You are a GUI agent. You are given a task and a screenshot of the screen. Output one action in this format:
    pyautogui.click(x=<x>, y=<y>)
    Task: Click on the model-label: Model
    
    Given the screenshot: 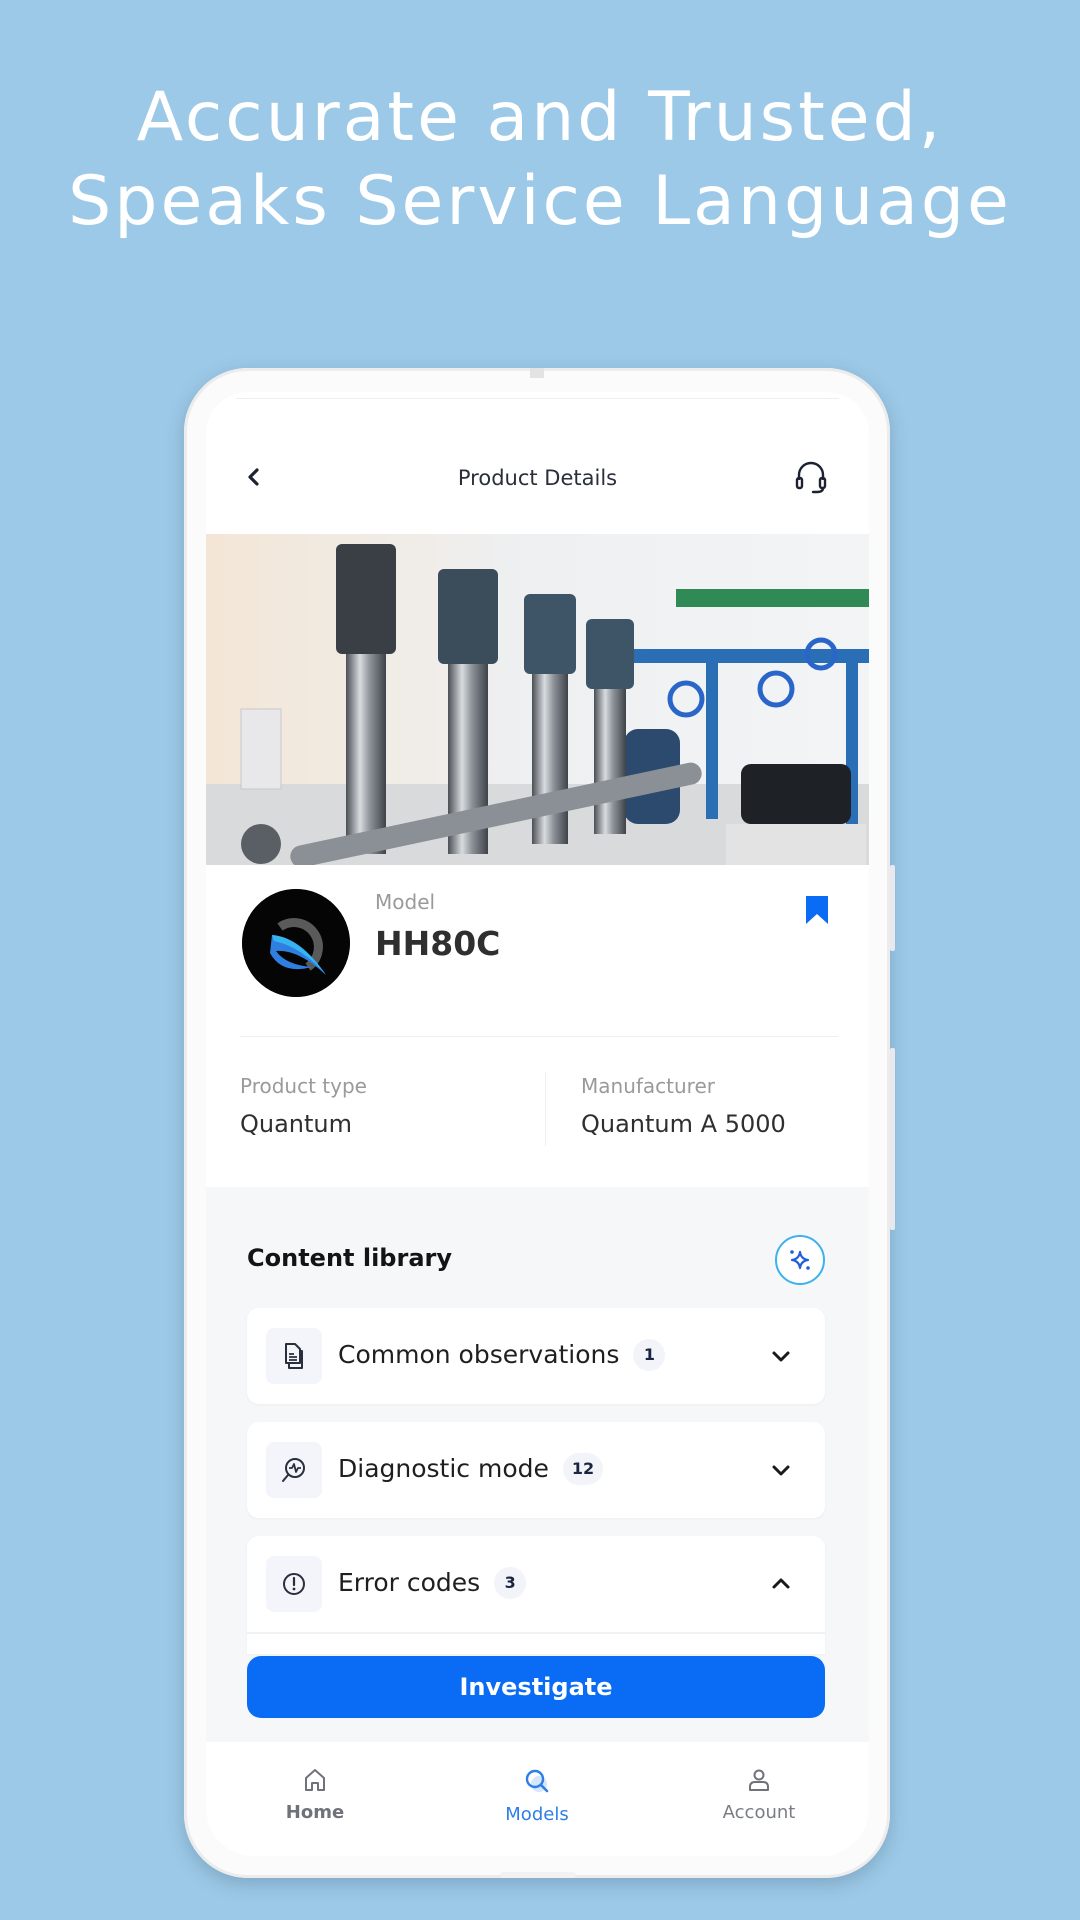 What is the action you would take?
    pyautogui.click(x=405, y=902)
    